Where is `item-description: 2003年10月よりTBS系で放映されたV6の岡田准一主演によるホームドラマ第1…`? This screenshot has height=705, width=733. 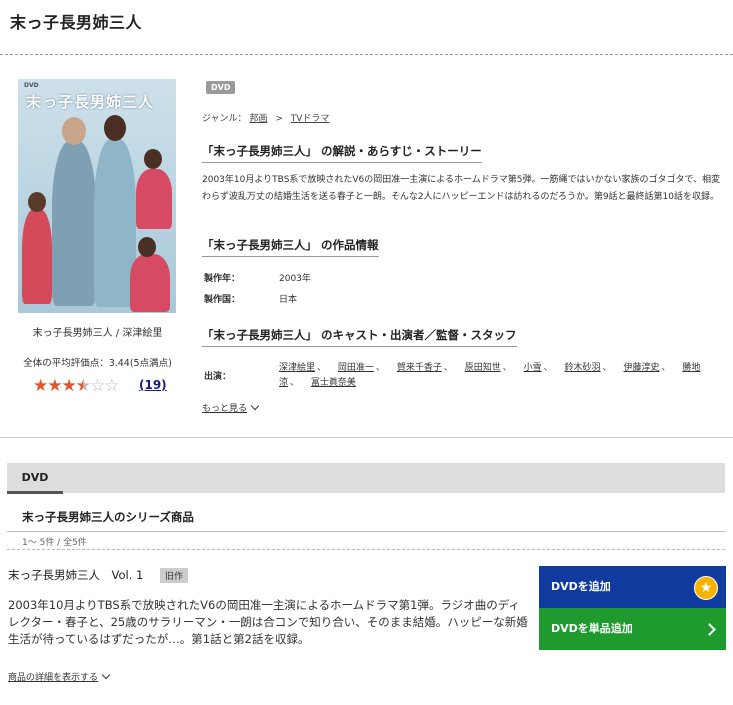
item-description: 2003年10月よりTBS系で放映されたV6の岡田准一主演によるホームドラマ第1… is located at coordinates (268, 622).